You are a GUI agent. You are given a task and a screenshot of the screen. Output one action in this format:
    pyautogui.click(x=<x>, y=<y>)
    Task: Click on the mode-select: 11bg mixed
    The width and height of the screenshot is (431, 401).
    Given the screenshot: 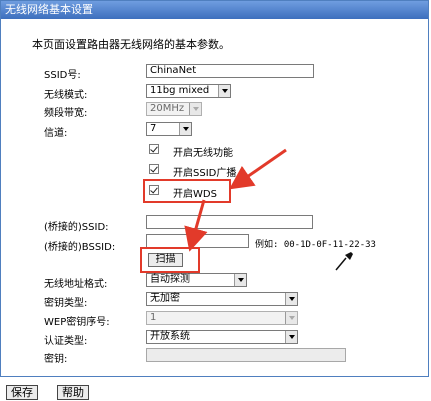 What is the action you would take?
    pyautogui.click(x=188, y=91)
    